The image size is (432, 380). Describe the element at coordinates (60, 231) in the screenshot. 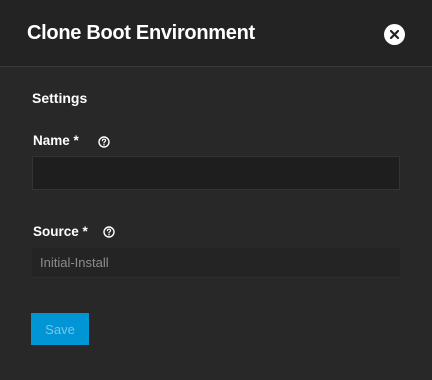

I see `source-label: Source *` at that location.